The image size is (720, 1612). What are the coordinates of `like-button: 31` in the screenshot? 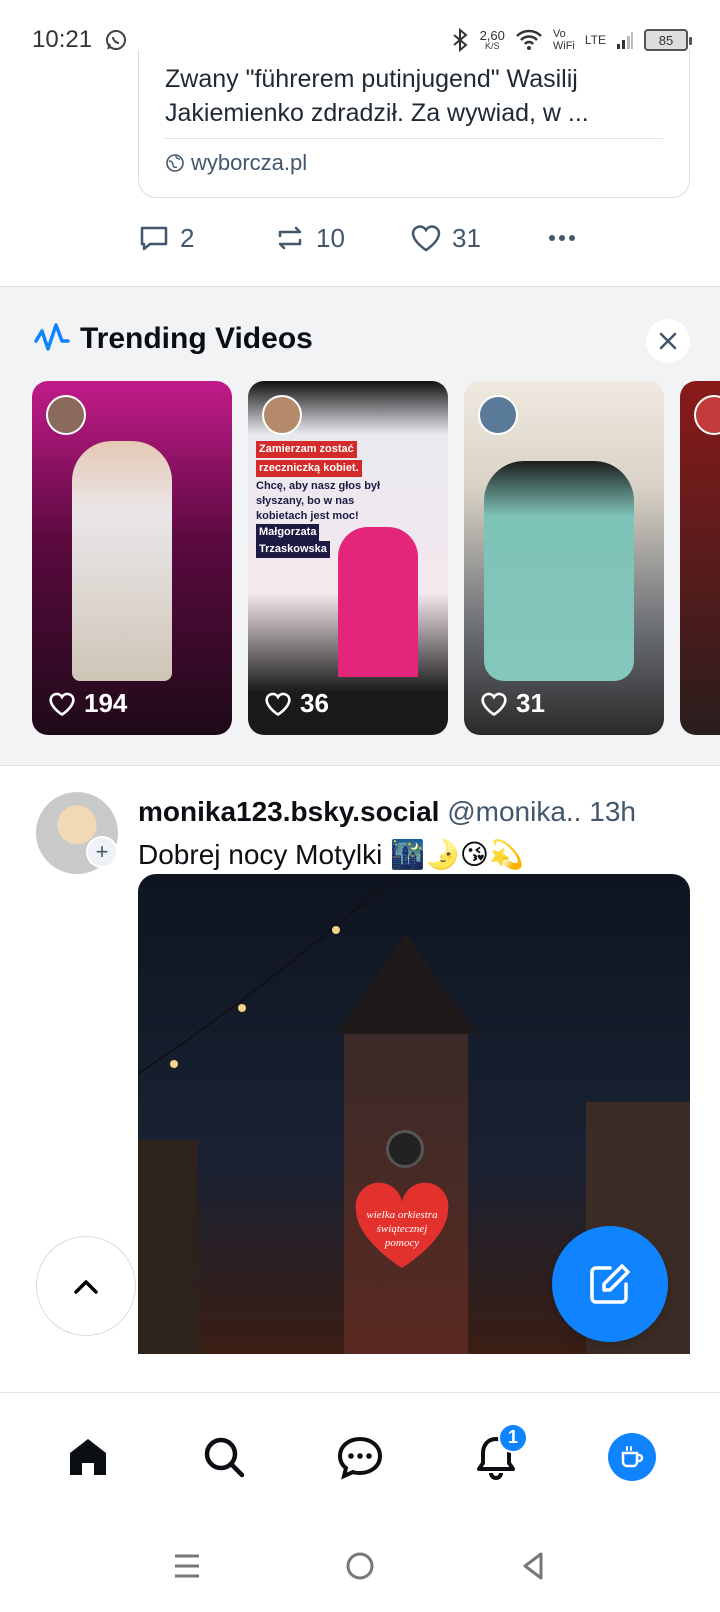 It's located at (478, 238).